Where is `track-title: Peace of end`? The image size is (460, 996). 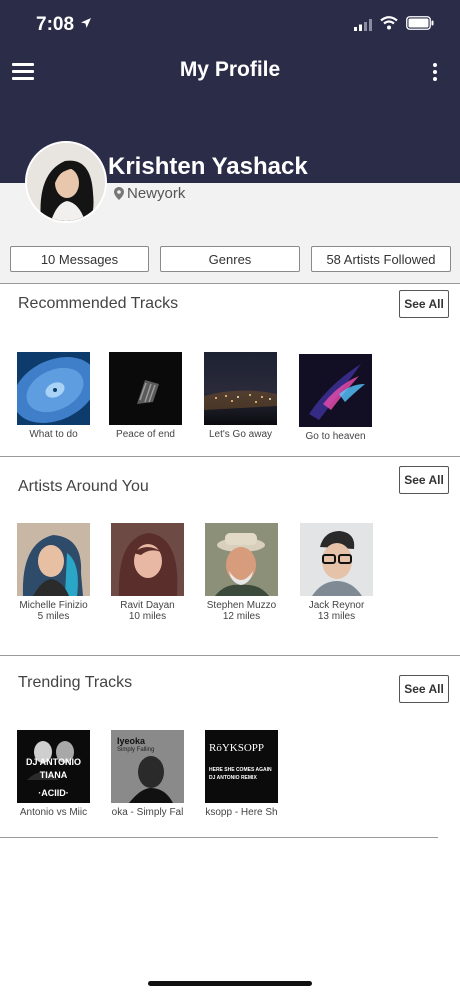
track-title: Peace of end is located at coordinates (145, 434).